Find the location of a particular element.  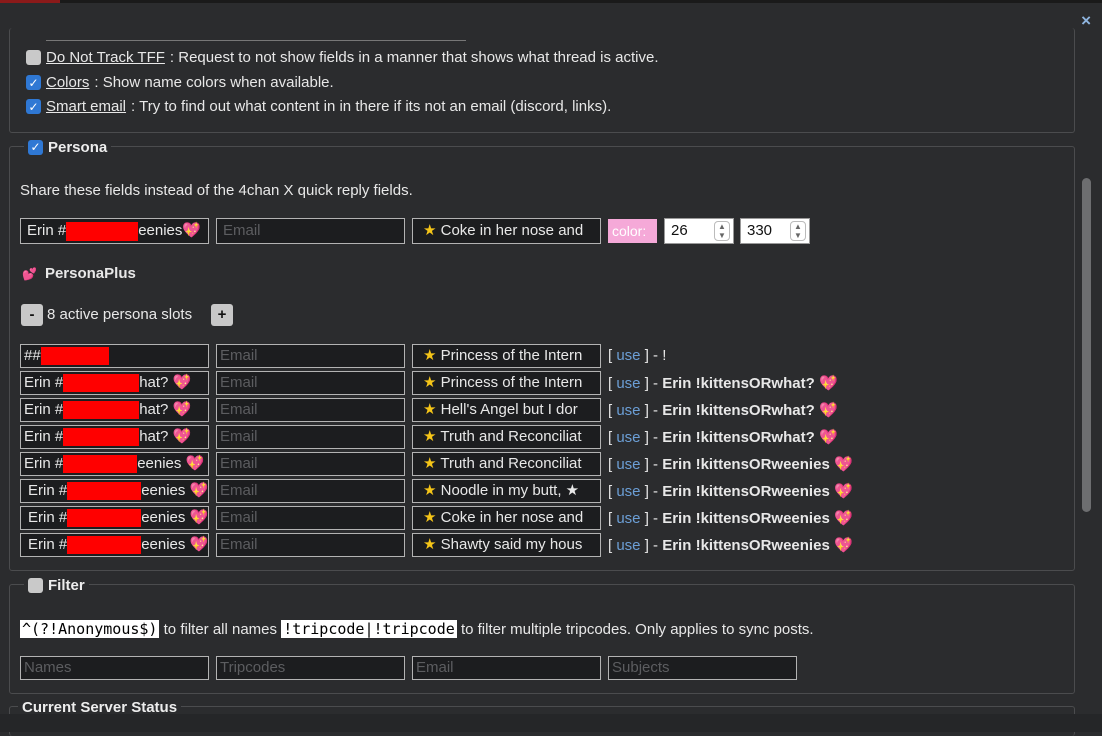

scrollbar is located at coordinates (1086, 377).